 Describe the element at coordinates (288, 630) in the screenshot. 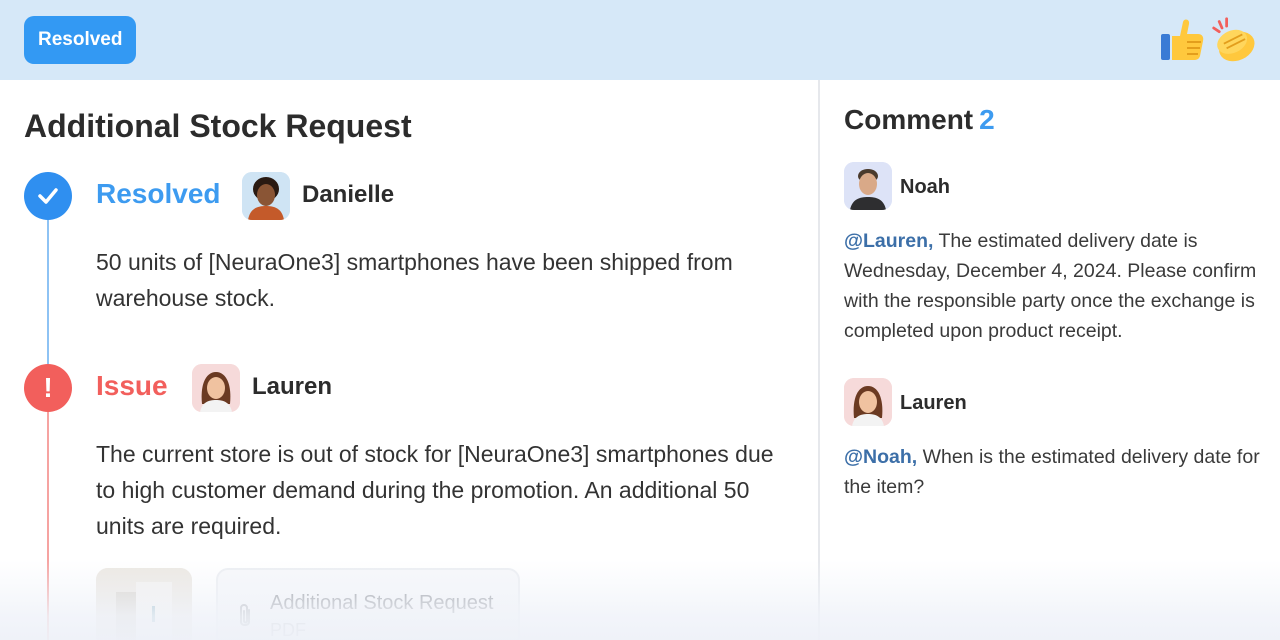

I see `attachment-type: PDF` at that location.